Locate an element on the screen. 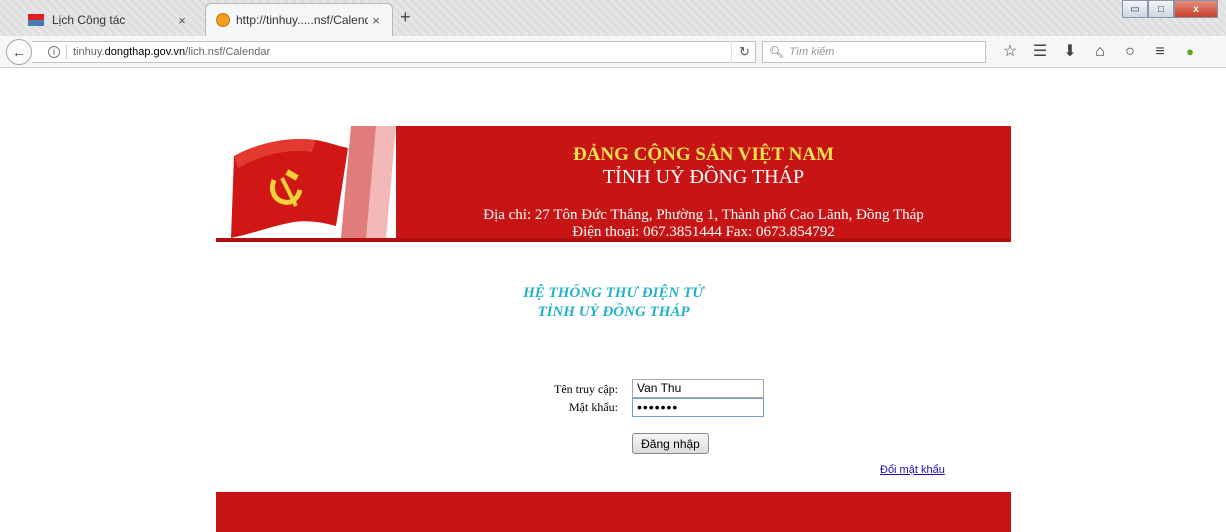 Image resolution: width=1226 pixels, height=532 pixels. flag-favicon-icon is located at coordinates (36, 20).